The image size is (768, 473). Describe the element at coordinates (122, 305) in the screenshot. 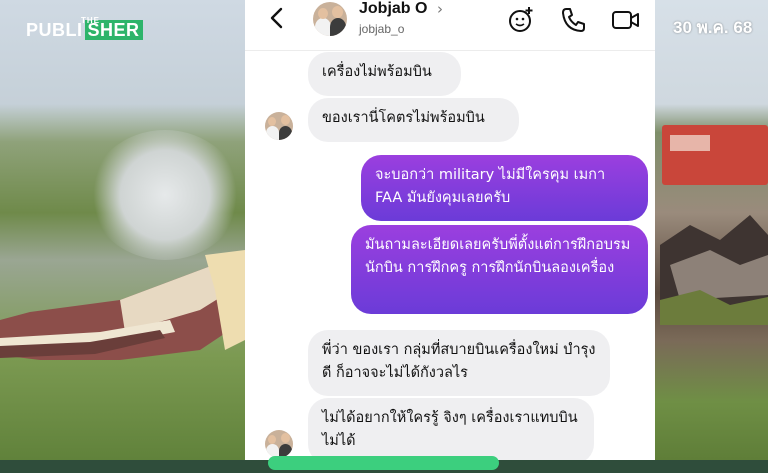

I see `aircraft-wreck-left` at that location.